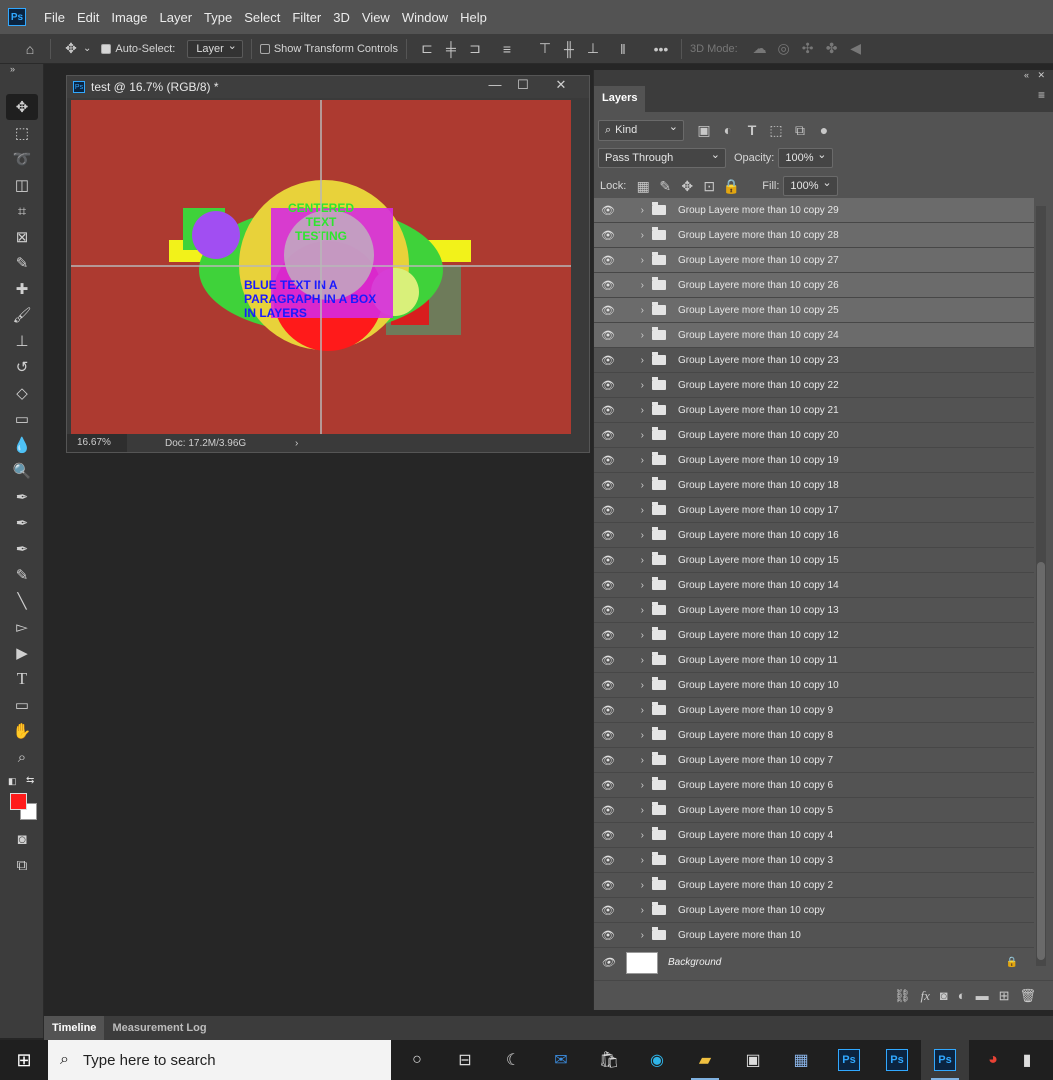 The image size is (1053, 1080). I want to click on menu-window: Window, so click(425, 17).